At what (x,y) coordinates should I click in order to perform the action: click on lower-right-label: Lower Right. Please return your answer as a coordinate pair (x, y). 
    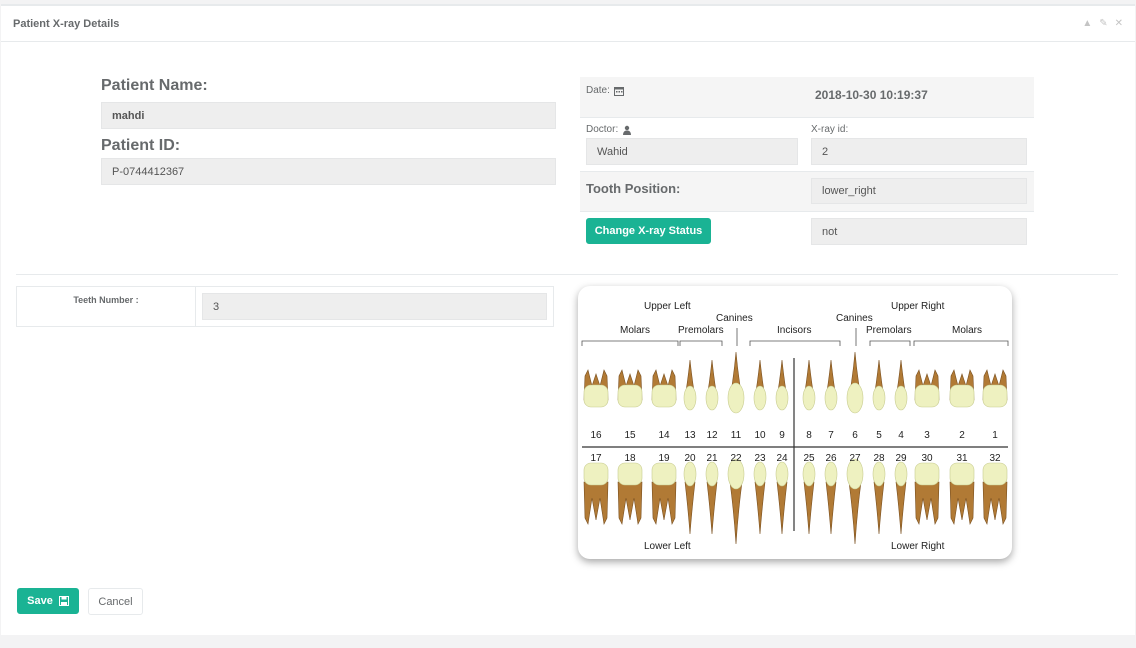
    Looking at the image, I should click on (918, 546).